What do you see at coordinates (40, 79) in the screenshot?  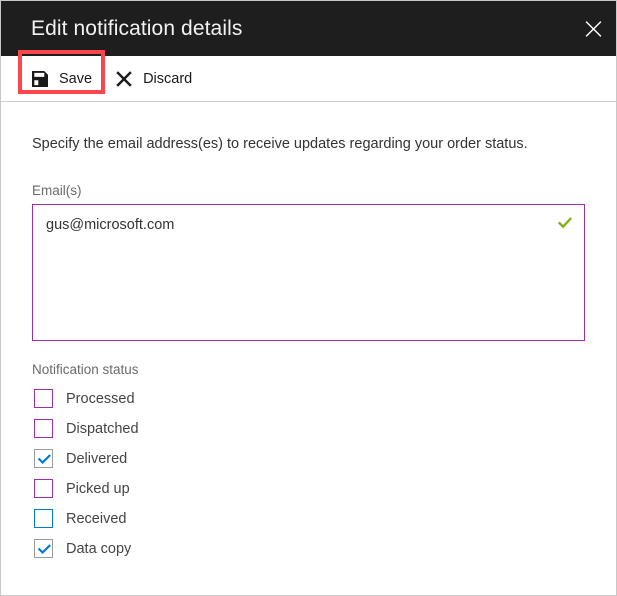 I see `save-floppy-icon` at bounding box center [40, 79].